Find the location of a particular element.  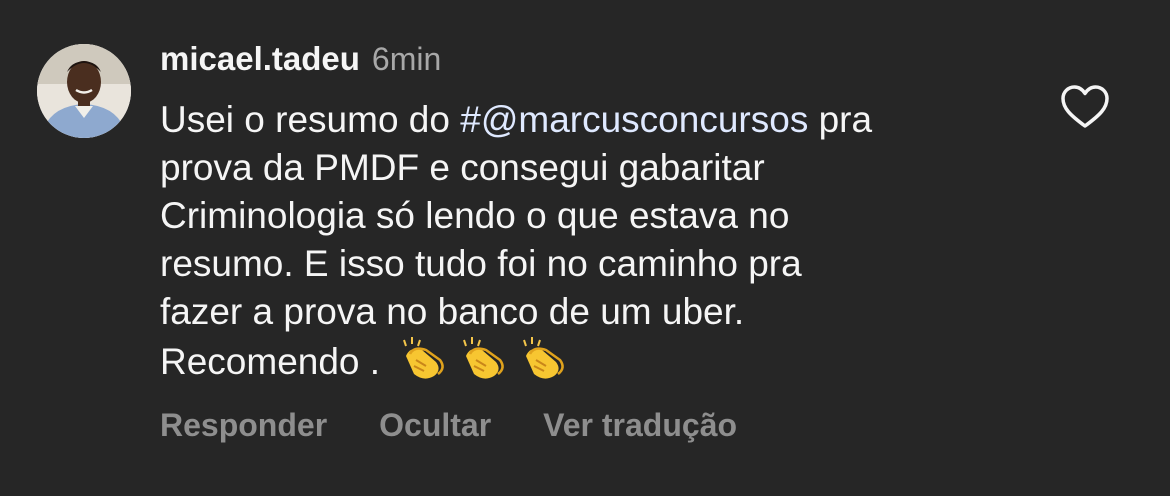

comment-line: Recomendo . 👏👏👏 is located at coordinates (600, 360).